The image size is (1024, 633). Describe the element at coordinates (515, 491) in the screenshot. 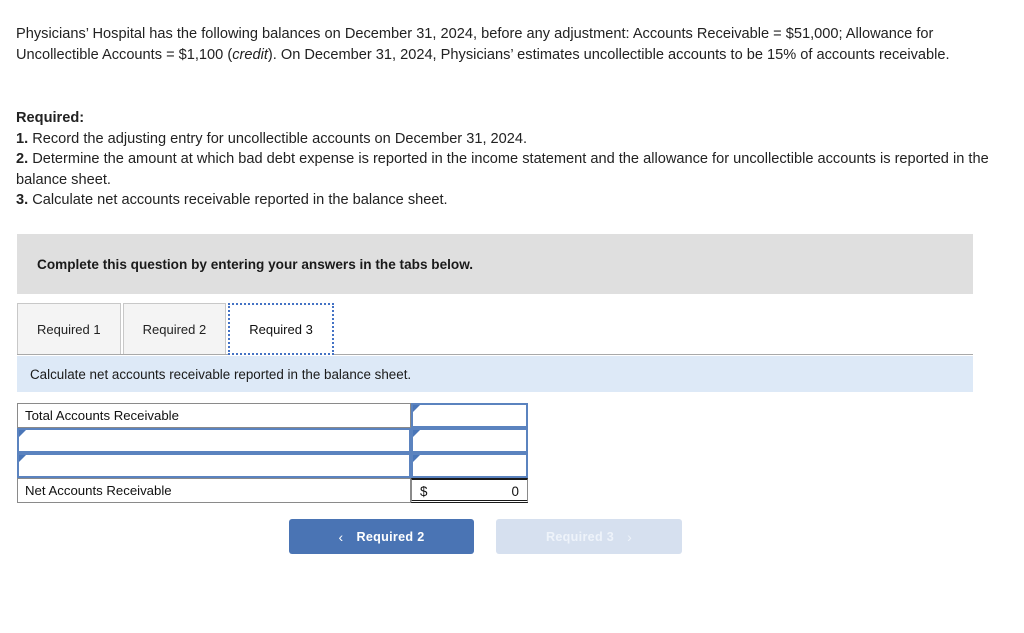

I see `total-amount: 0` at that location.